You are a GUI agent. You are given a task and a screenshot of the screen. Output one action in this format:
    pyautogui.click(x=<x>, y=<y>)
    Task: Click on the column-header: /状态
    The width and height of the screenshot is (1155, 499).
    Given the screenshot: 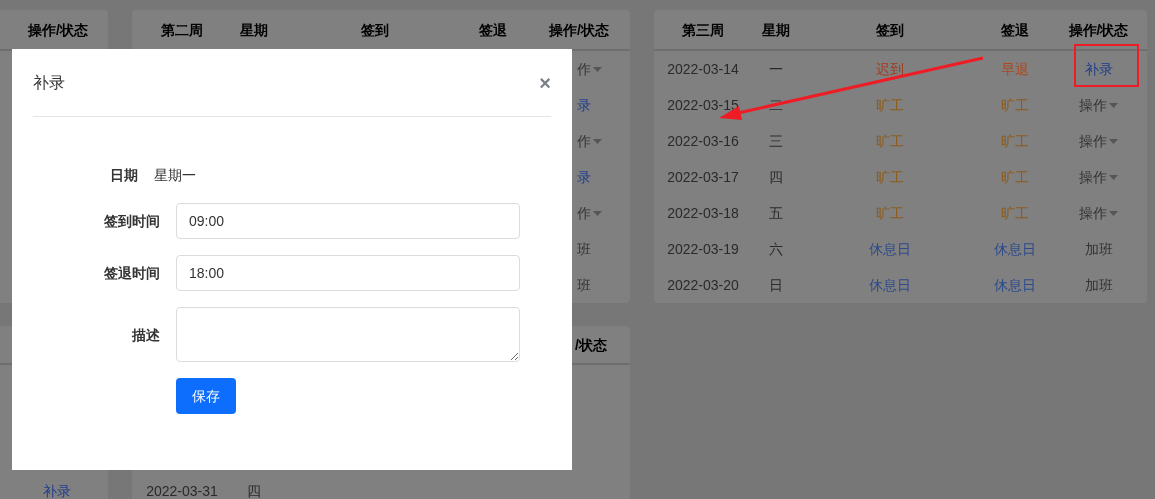 What is the action you would take?
    pyautogui.click(x=591, y=345)
    